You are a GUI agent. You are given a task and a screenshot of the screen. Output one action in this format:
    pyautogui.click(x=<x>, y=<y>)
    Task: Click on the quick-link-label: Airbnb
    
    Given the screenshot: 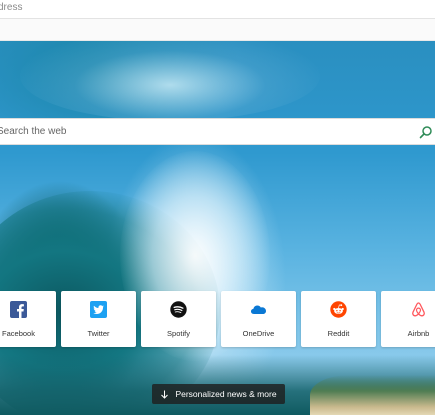 What is the action you would take?
    pyautogui.click(x=418, y=333)
    